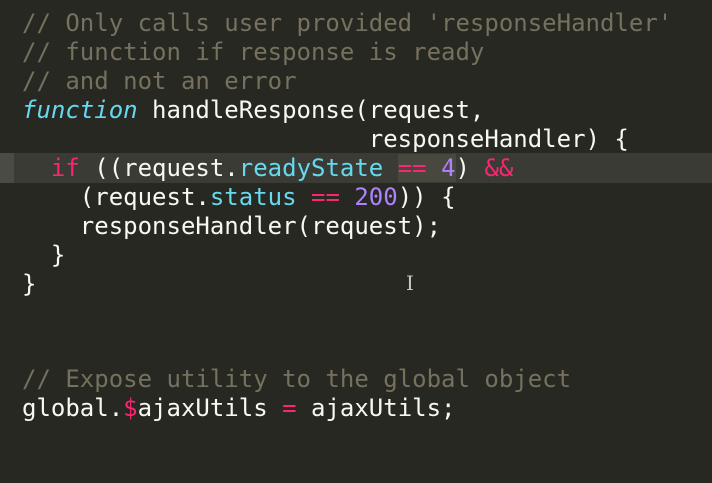 This screenshot has width=712, height=483. What do you see at coordinates (448, 168) in the screenshot?
I see `number-literal: 4` at bounding box center [448, 168].